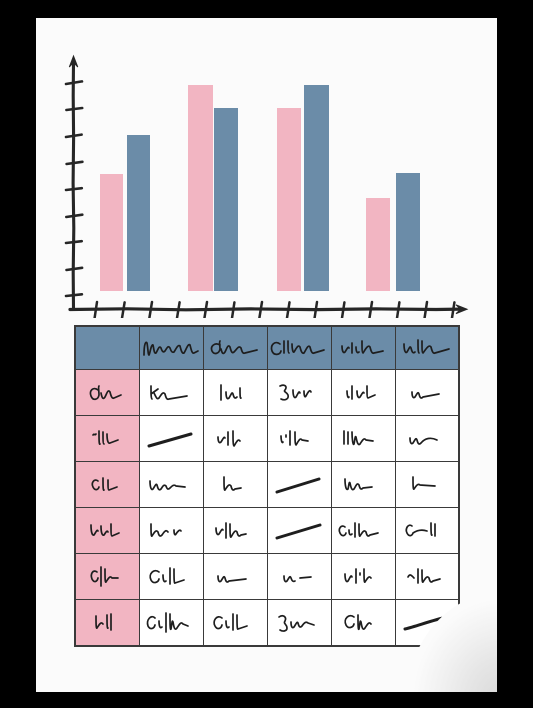 This screenshot has height=708, width=533. What do you see at coordinates (200, 188) in the screenshot?
I see `bar-g2-series-a` at bounding box center [200, 188].